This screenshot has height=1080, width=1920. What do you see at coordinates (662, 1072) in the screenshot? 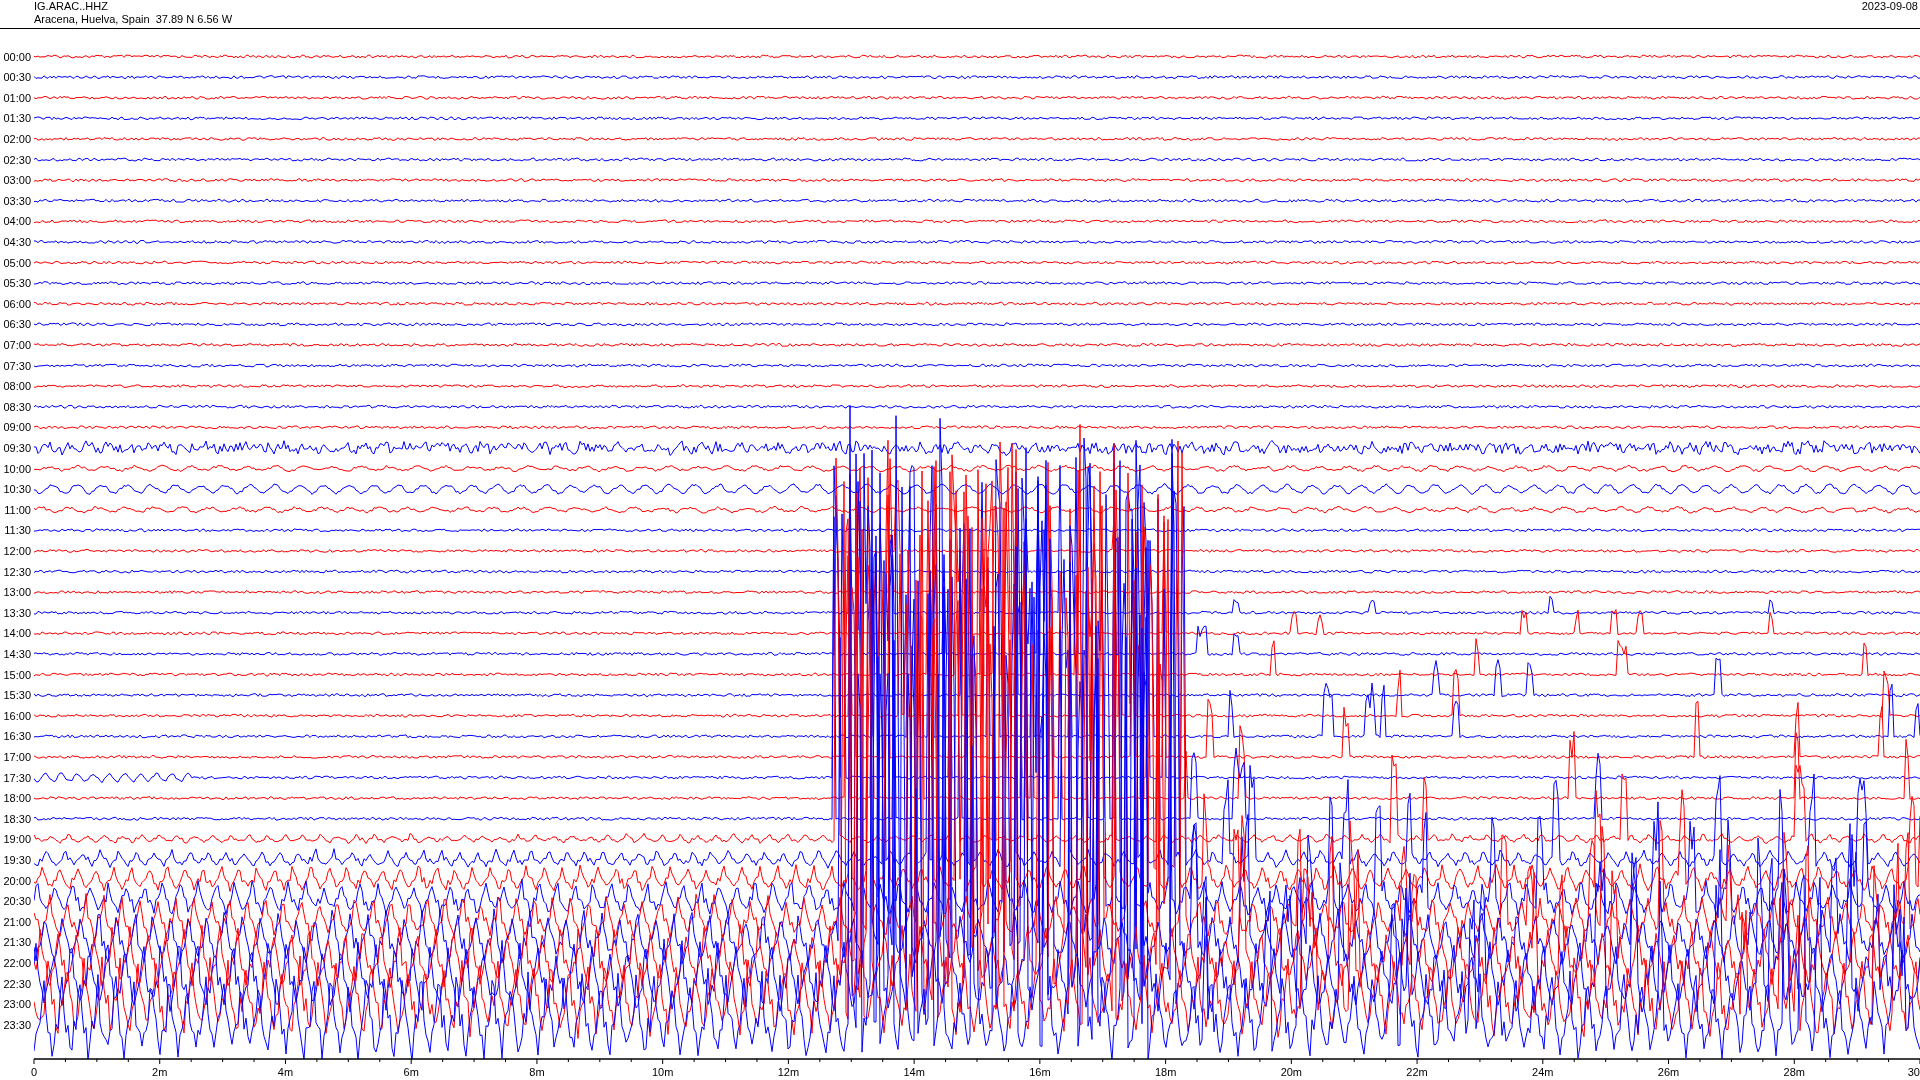
I see `tick-label: 10m` at bounding box center [662, 1072].